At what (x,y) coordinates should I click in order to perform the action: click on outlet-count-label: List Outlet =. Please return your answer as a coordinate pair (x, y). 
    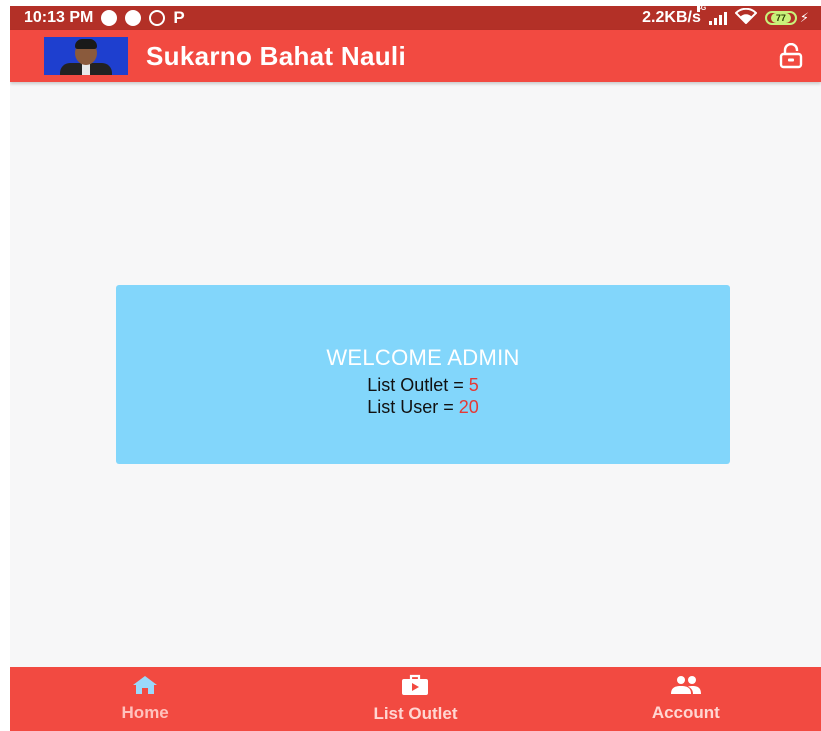
    Looking at the image, I should click on (418, 385).